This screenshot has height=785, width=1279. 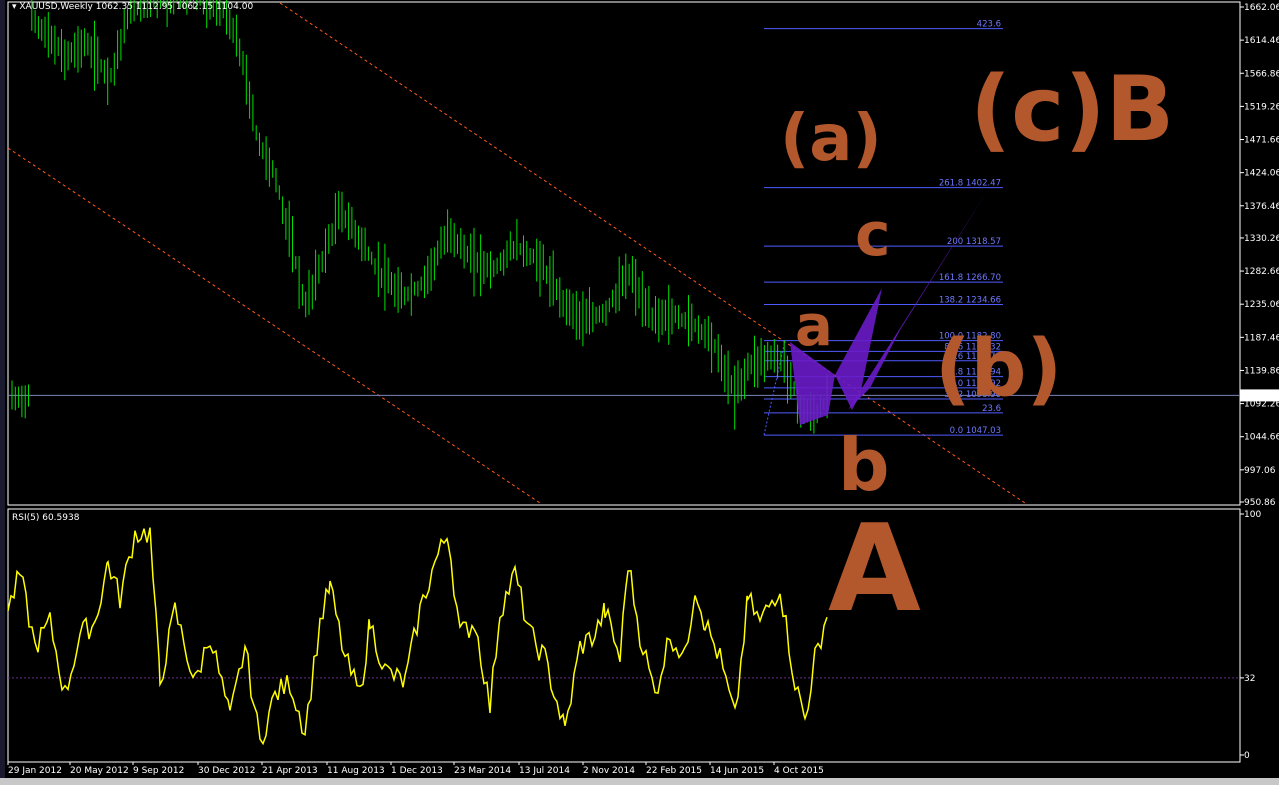 What do you see at coordinates (99, 771) in the screenshot?
I see `time-tick-label: 20 May 2012` at bounding box center [99, 771].